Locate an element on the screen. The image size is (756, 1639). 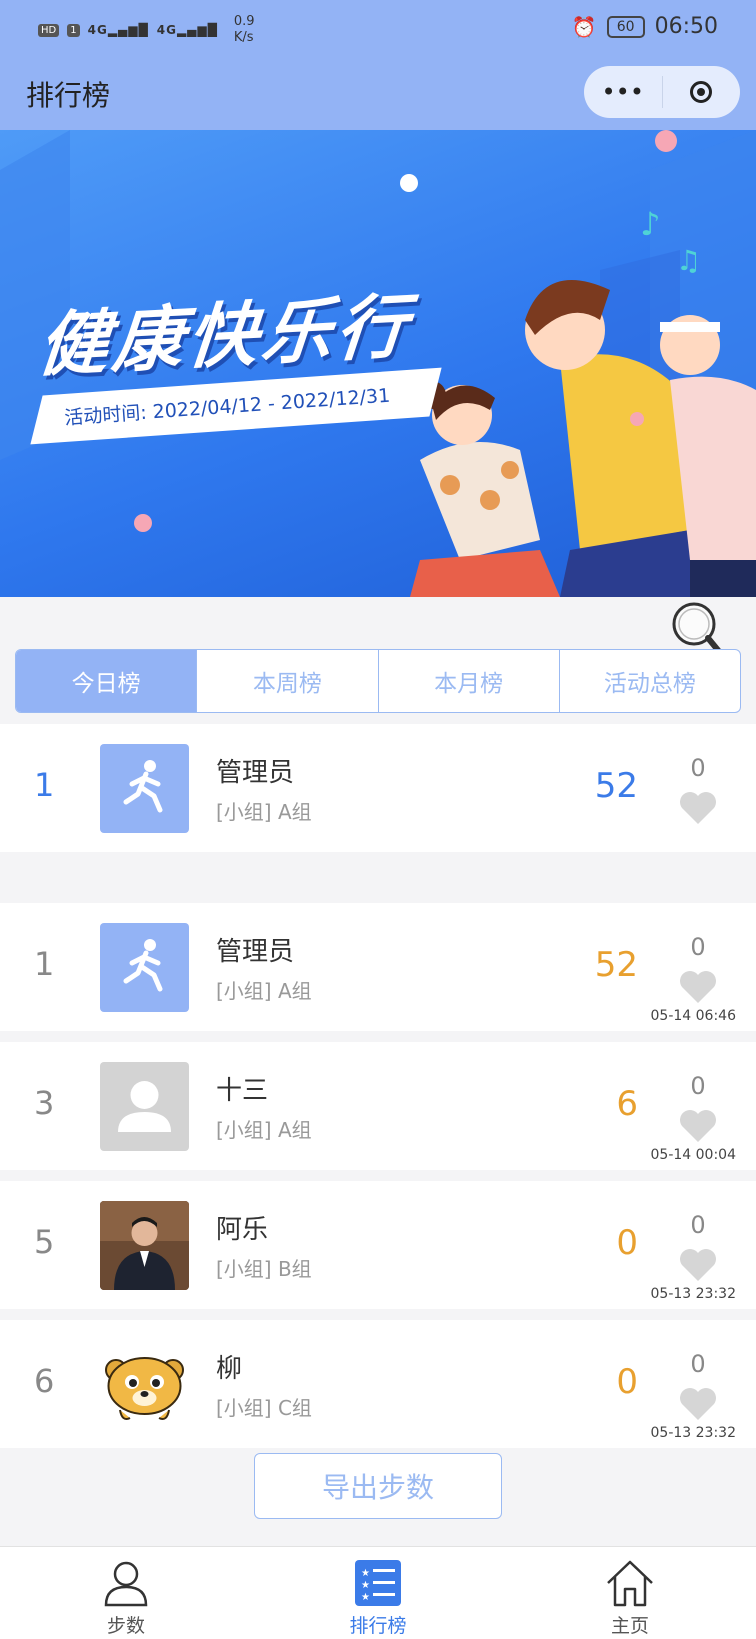
default-person-icon is located at coordinates (144, 1106).